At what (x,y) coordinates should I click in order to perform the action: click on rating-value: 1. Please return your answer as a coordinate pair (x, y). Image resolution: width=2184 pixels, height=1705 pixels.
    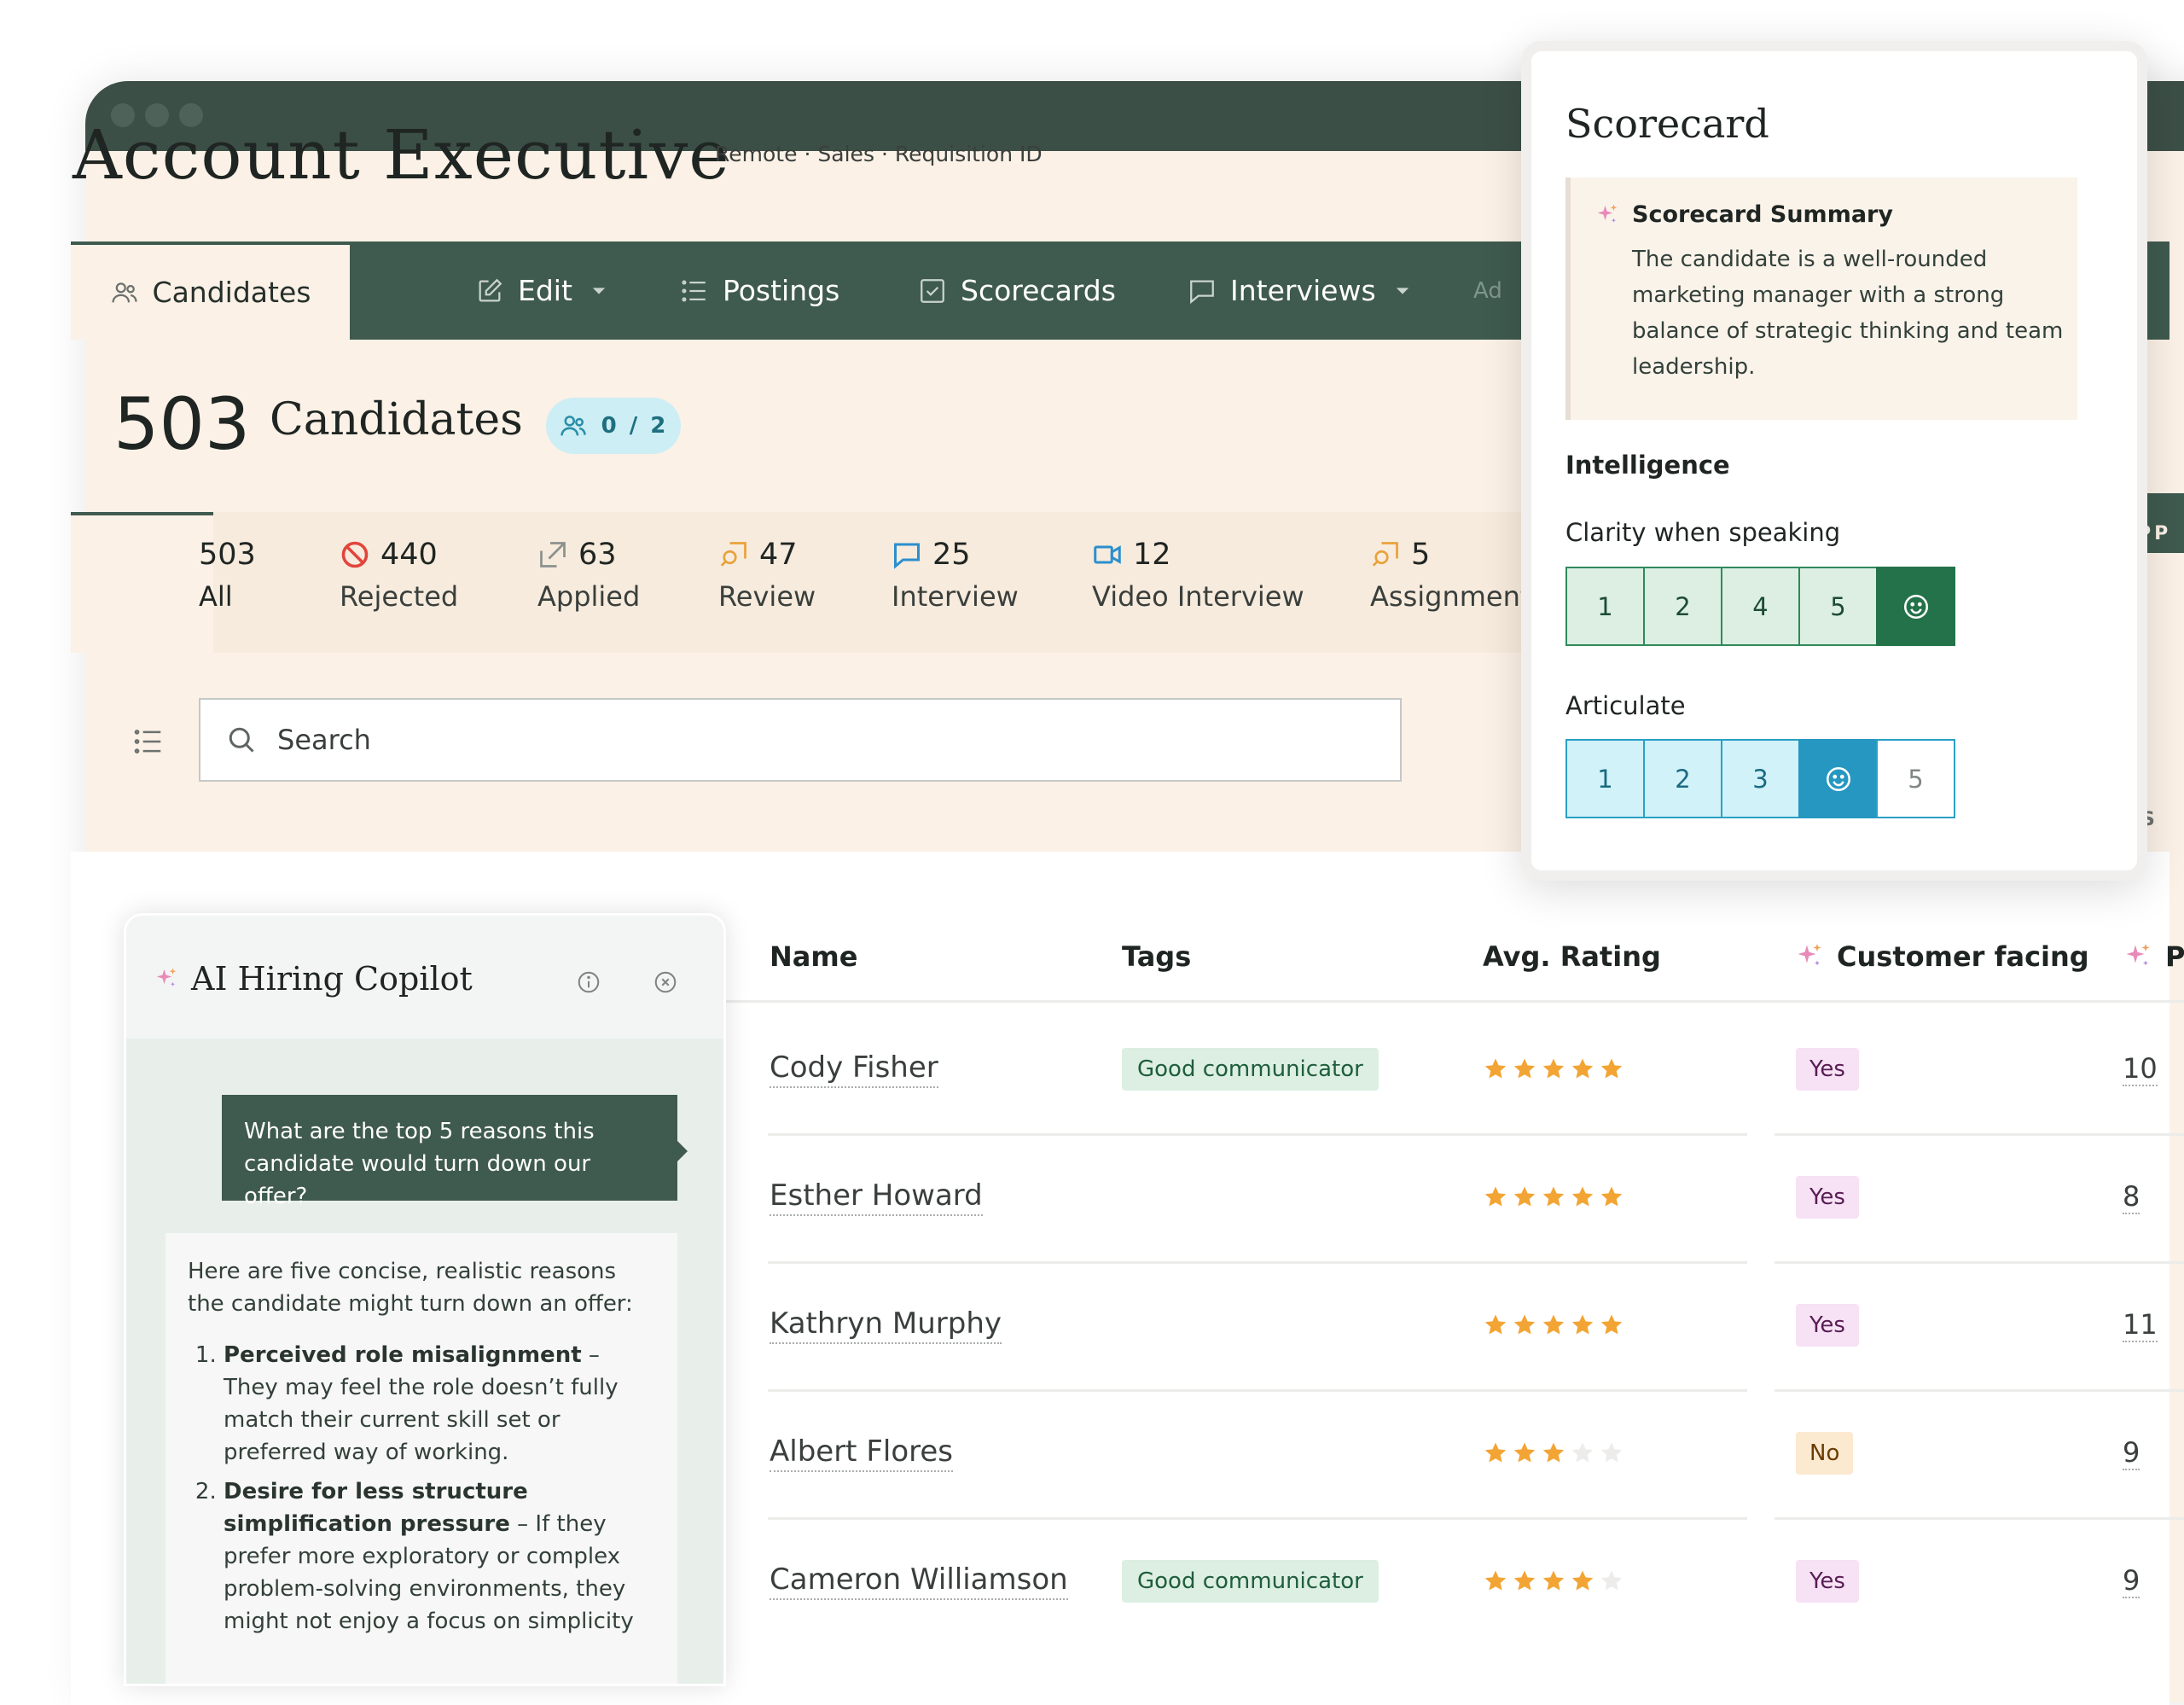
    Looking at the image, I should click on (1605, 779).